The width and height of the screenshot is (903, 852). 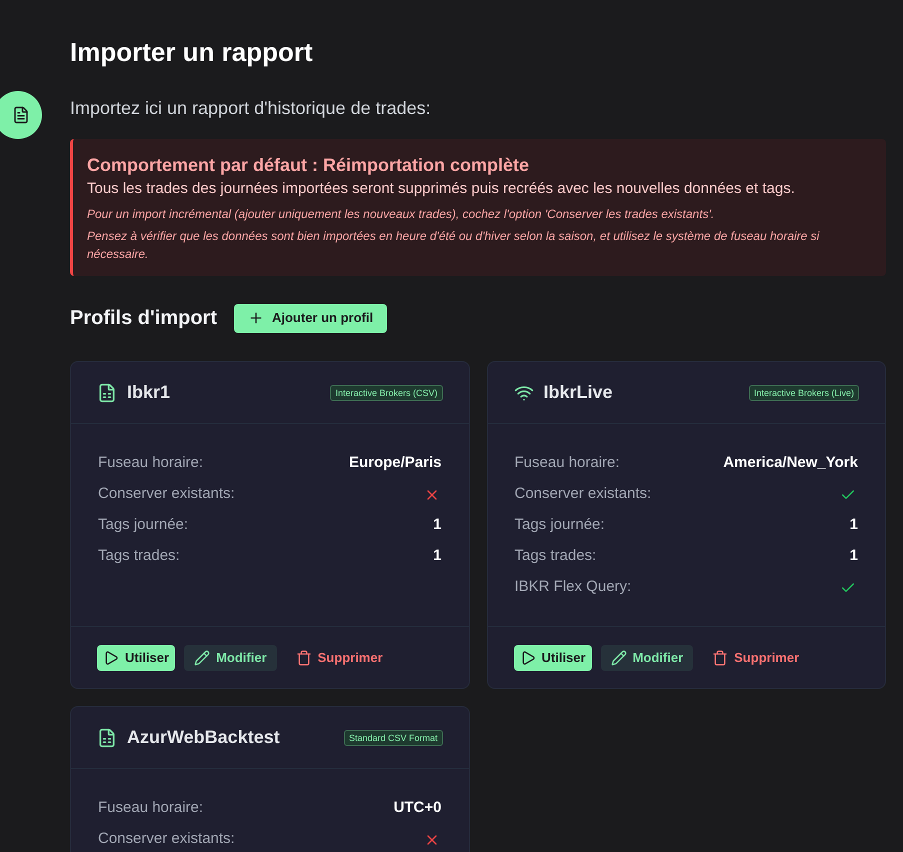 What do you see at coordinates (395, 463) in the screenshot?
I see `field-value: Europe/Paris` at bounding box center [395, 463].